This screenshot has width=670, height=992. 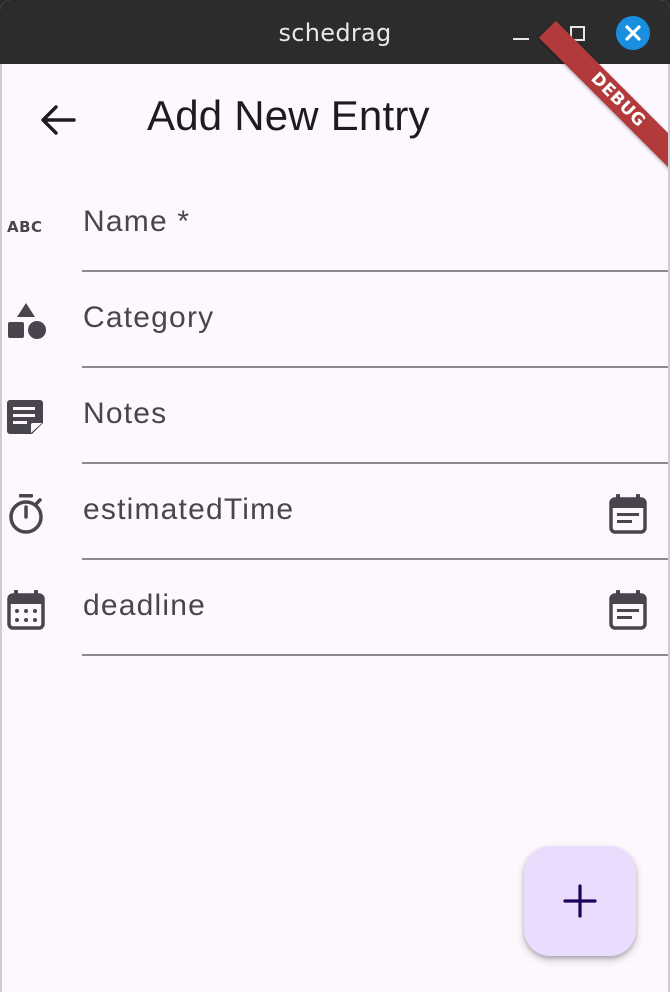 What do you see at coordinates (335, 320) in the screenshot?
I see `category-field: Category` at bounding box center [335, 320].